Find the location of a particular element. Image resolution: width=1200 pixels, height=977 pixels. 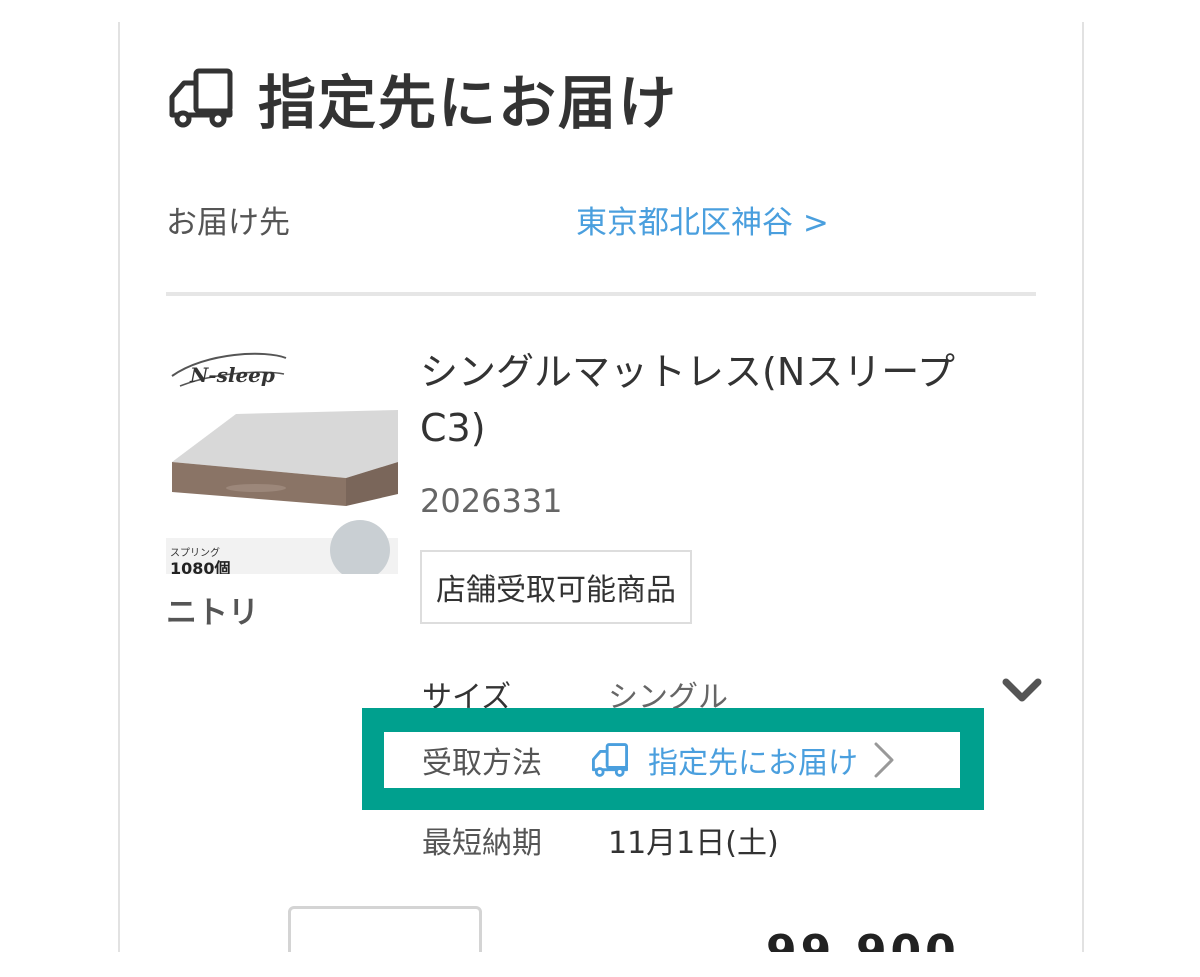

chevron-right-icon is located at coordinates (884, 760).